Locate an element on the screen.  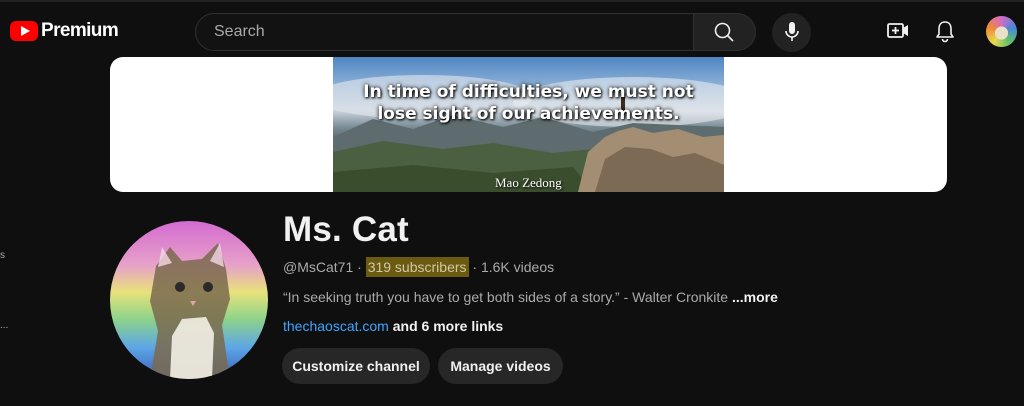
banner-quote-line: In time of difficulties, we must not is located at coordinates (528, 92).